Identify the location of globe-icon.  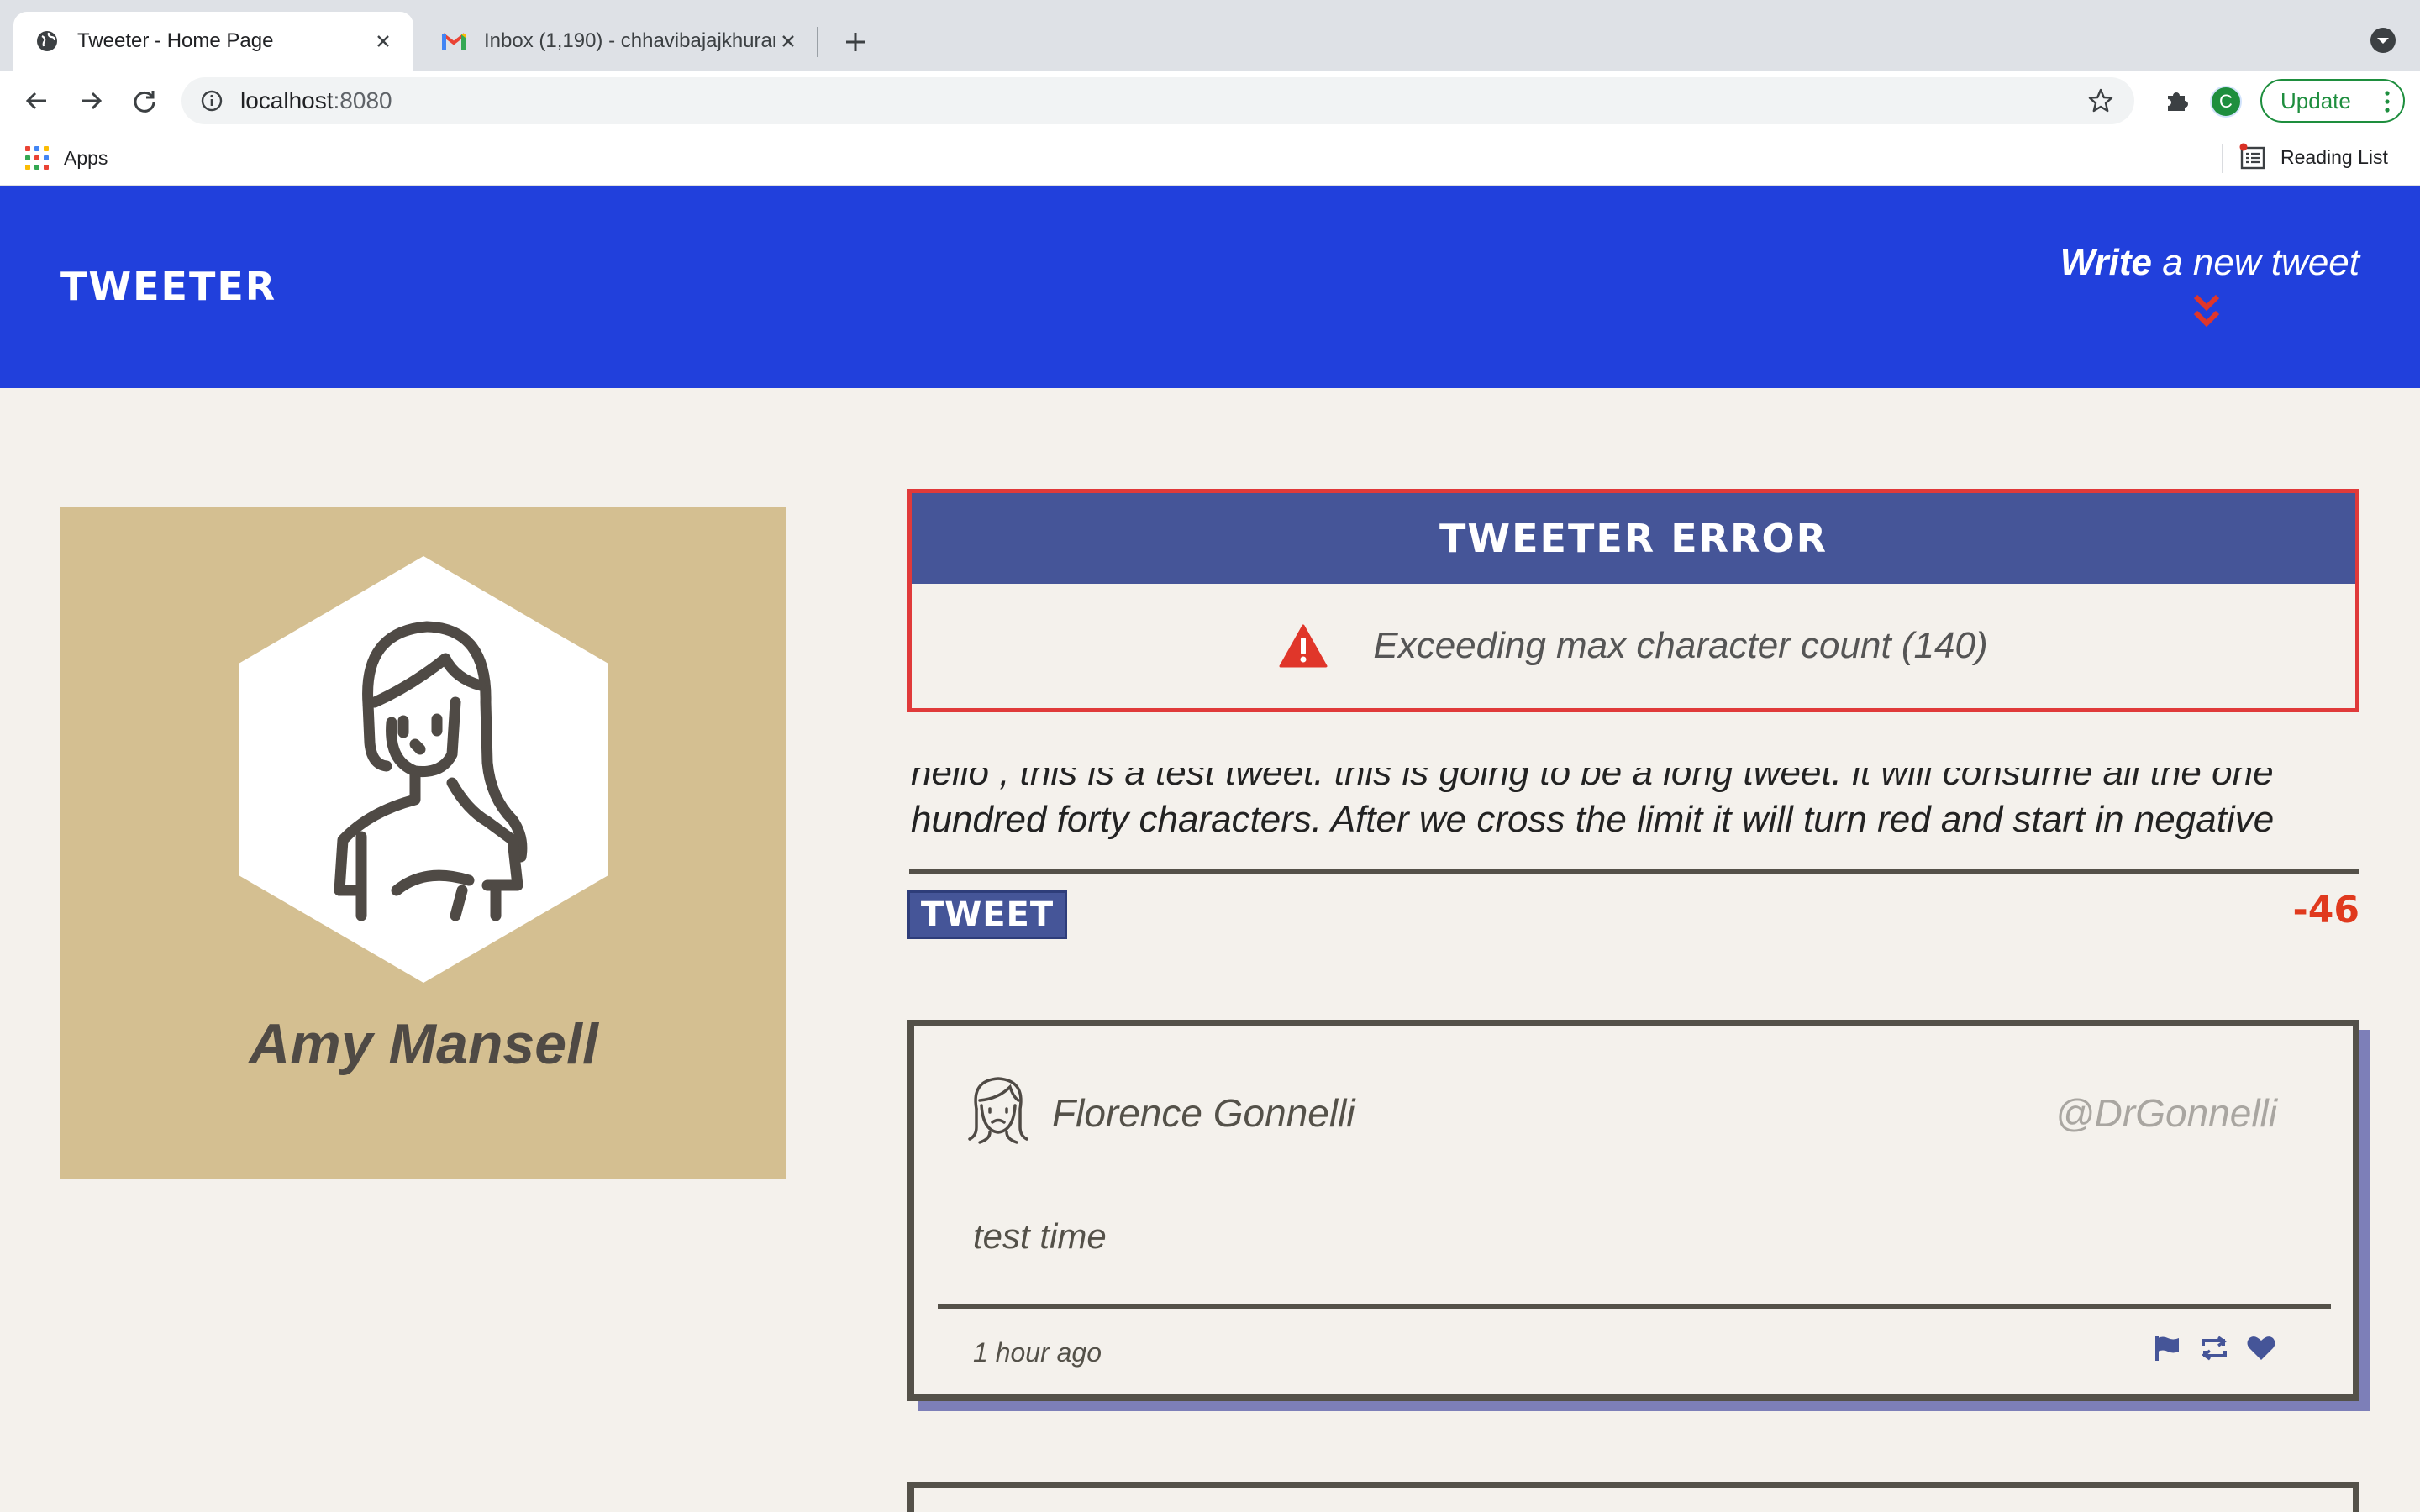
(47, 41).